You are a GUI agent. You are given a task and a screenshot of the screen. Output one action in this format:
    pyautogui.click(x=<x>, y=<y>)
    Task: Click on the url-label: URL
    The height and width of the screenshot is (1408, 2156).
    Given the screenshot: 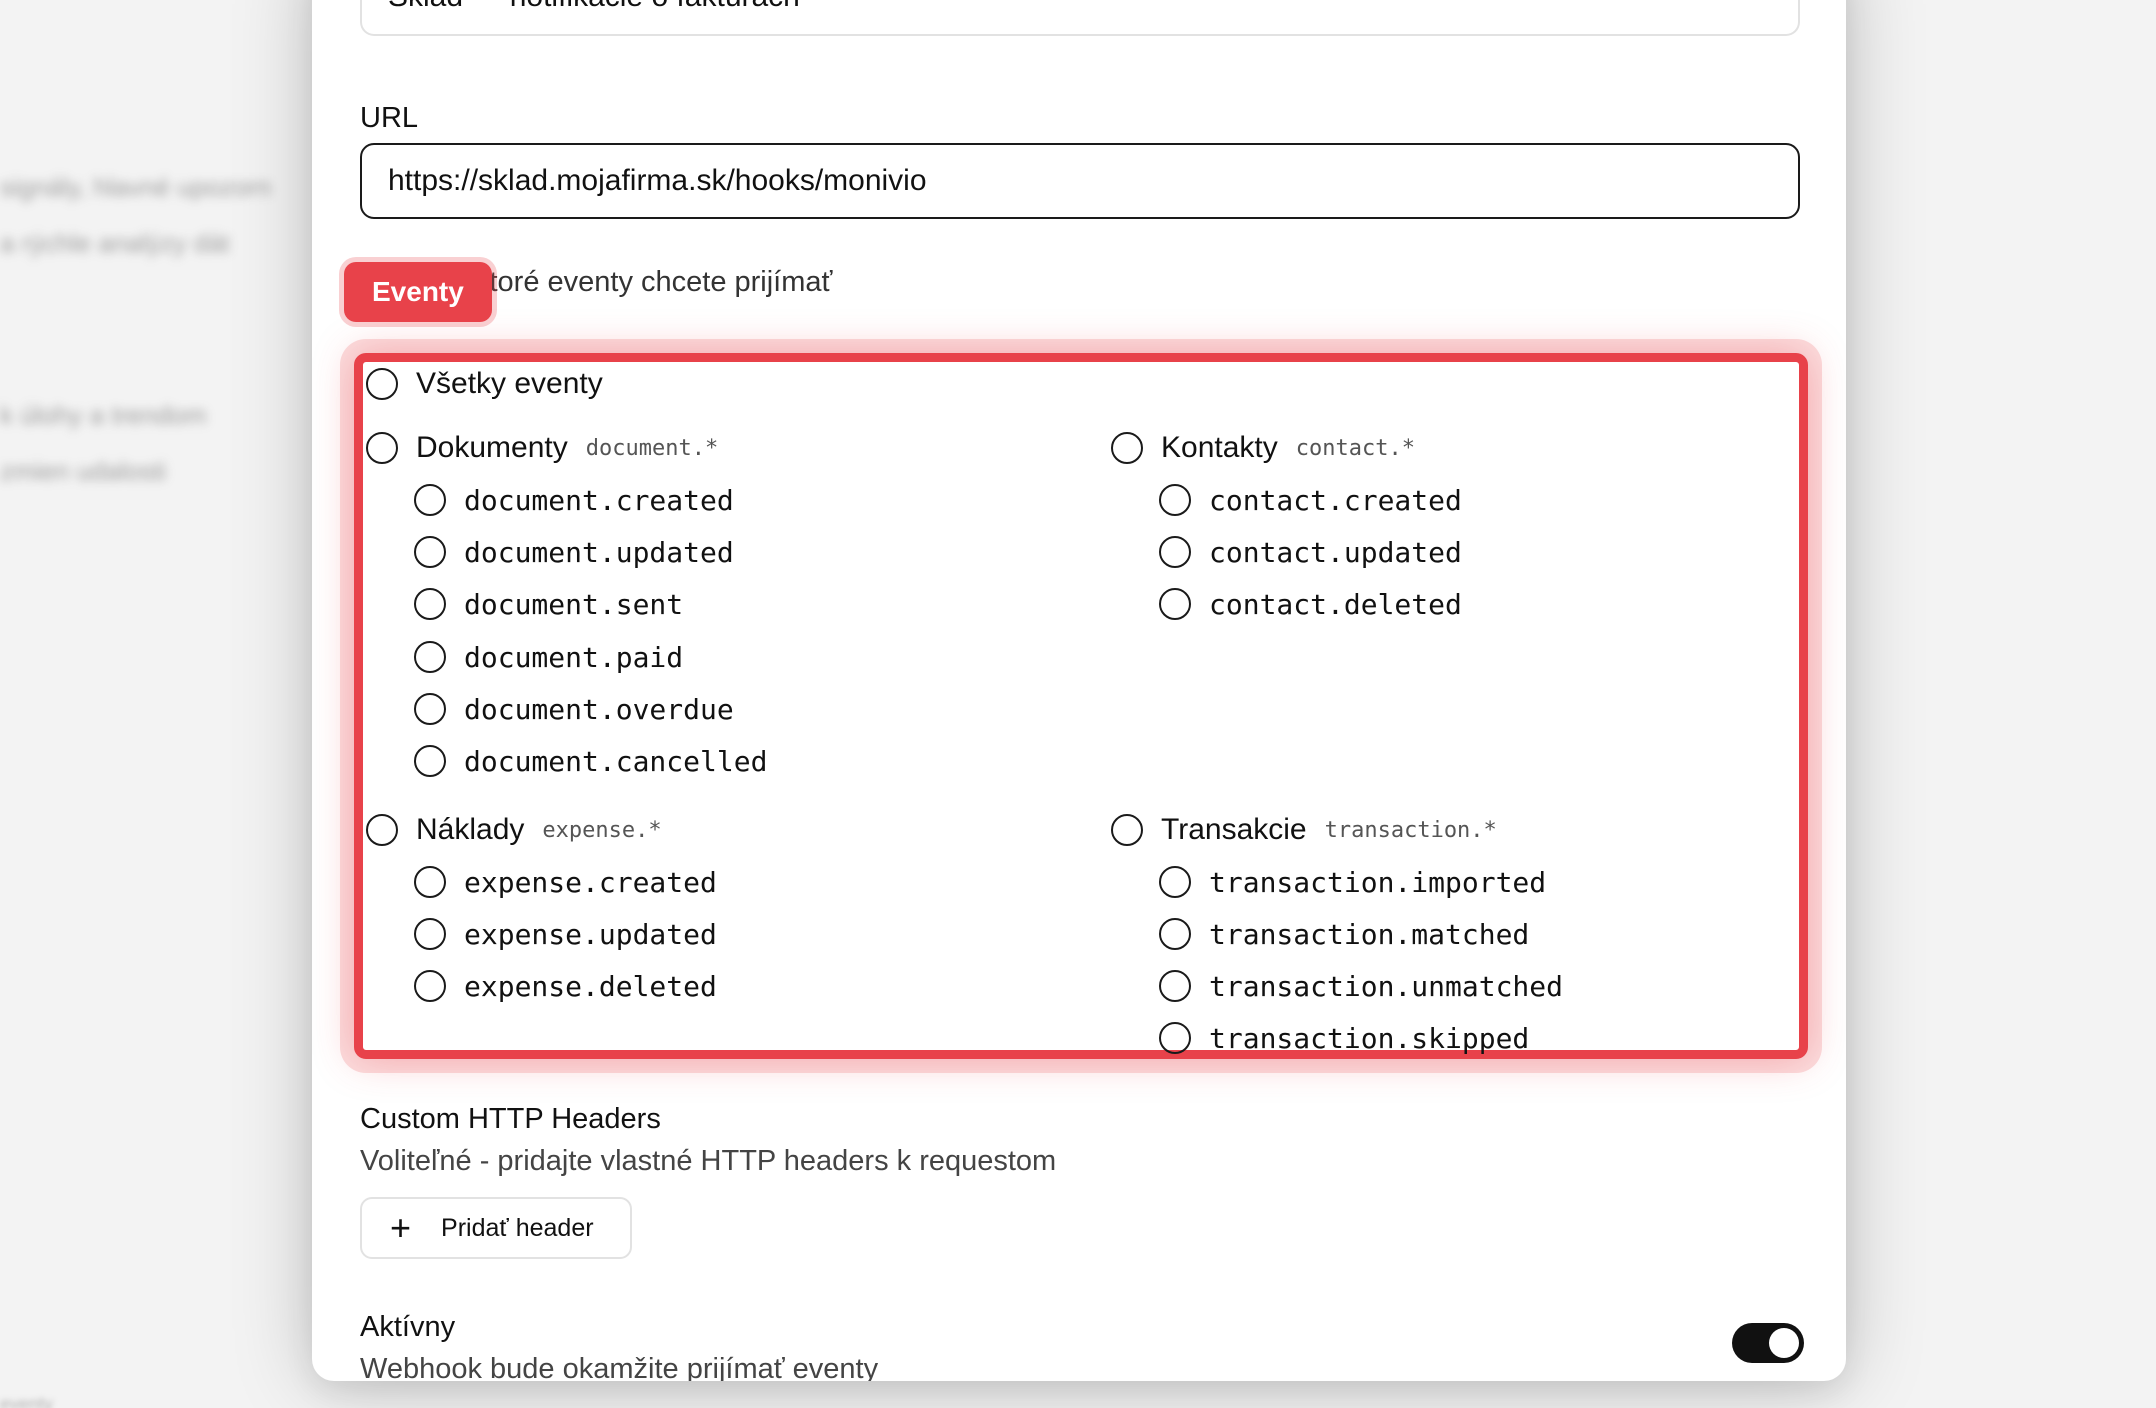 What is the action you would take?
    pyautogui.click(x=389, y=118)
    